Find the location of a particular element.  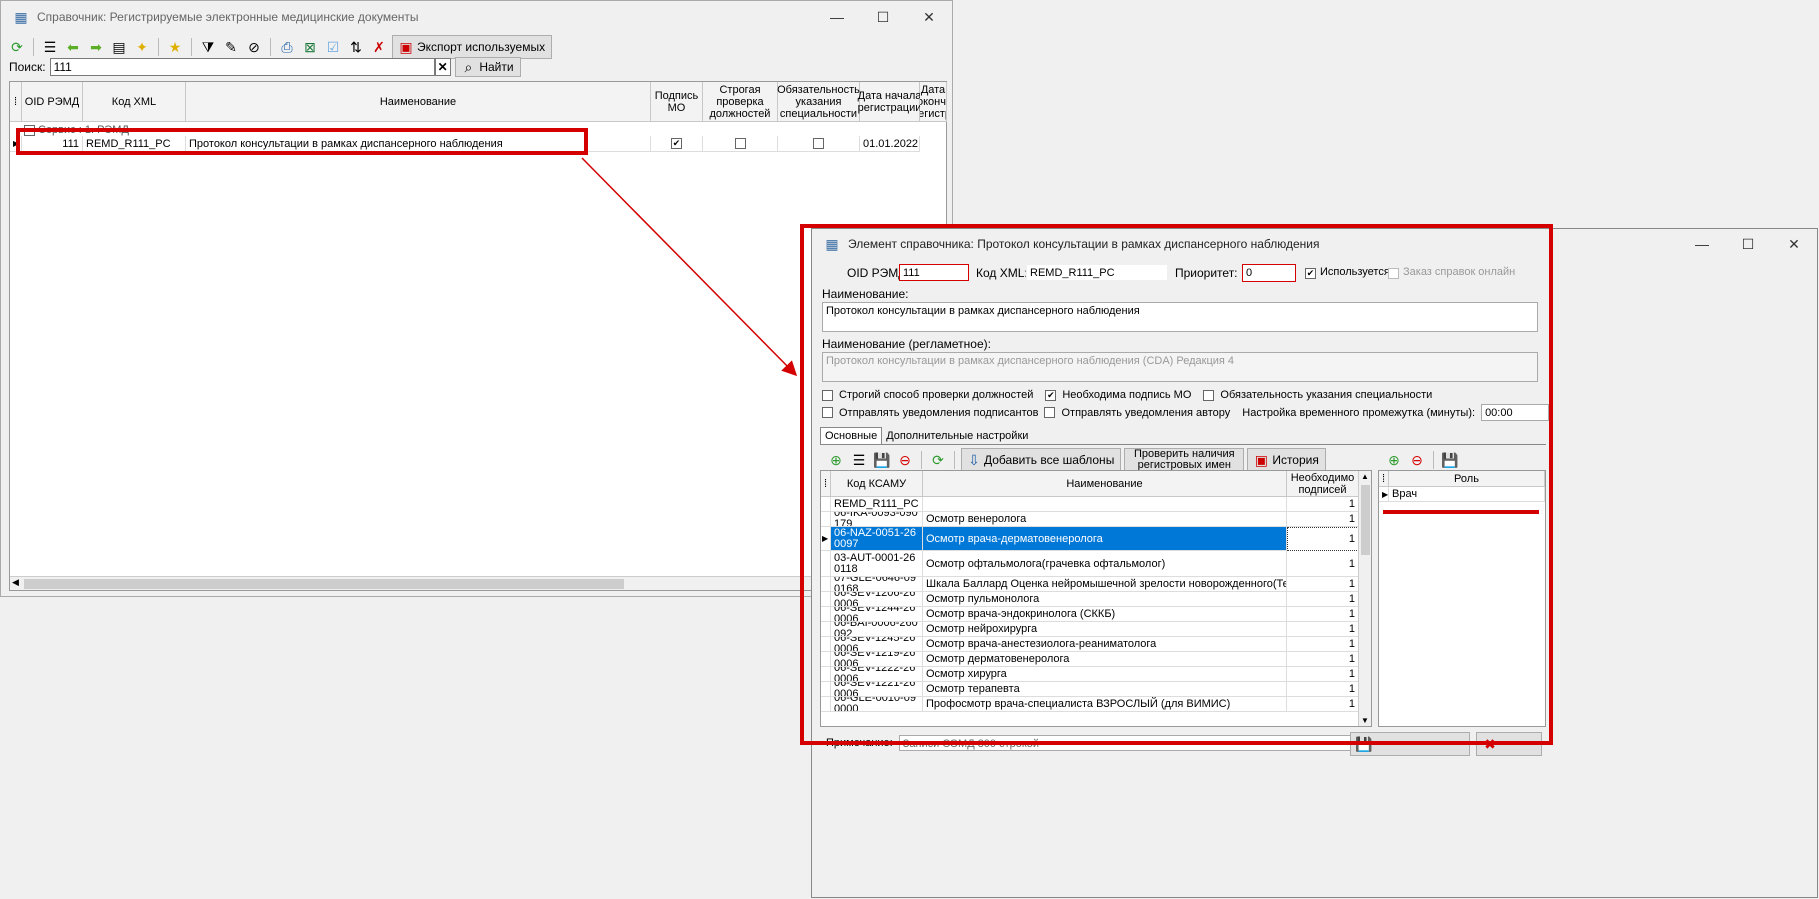

row-strict is located at coordinates (740, 144).